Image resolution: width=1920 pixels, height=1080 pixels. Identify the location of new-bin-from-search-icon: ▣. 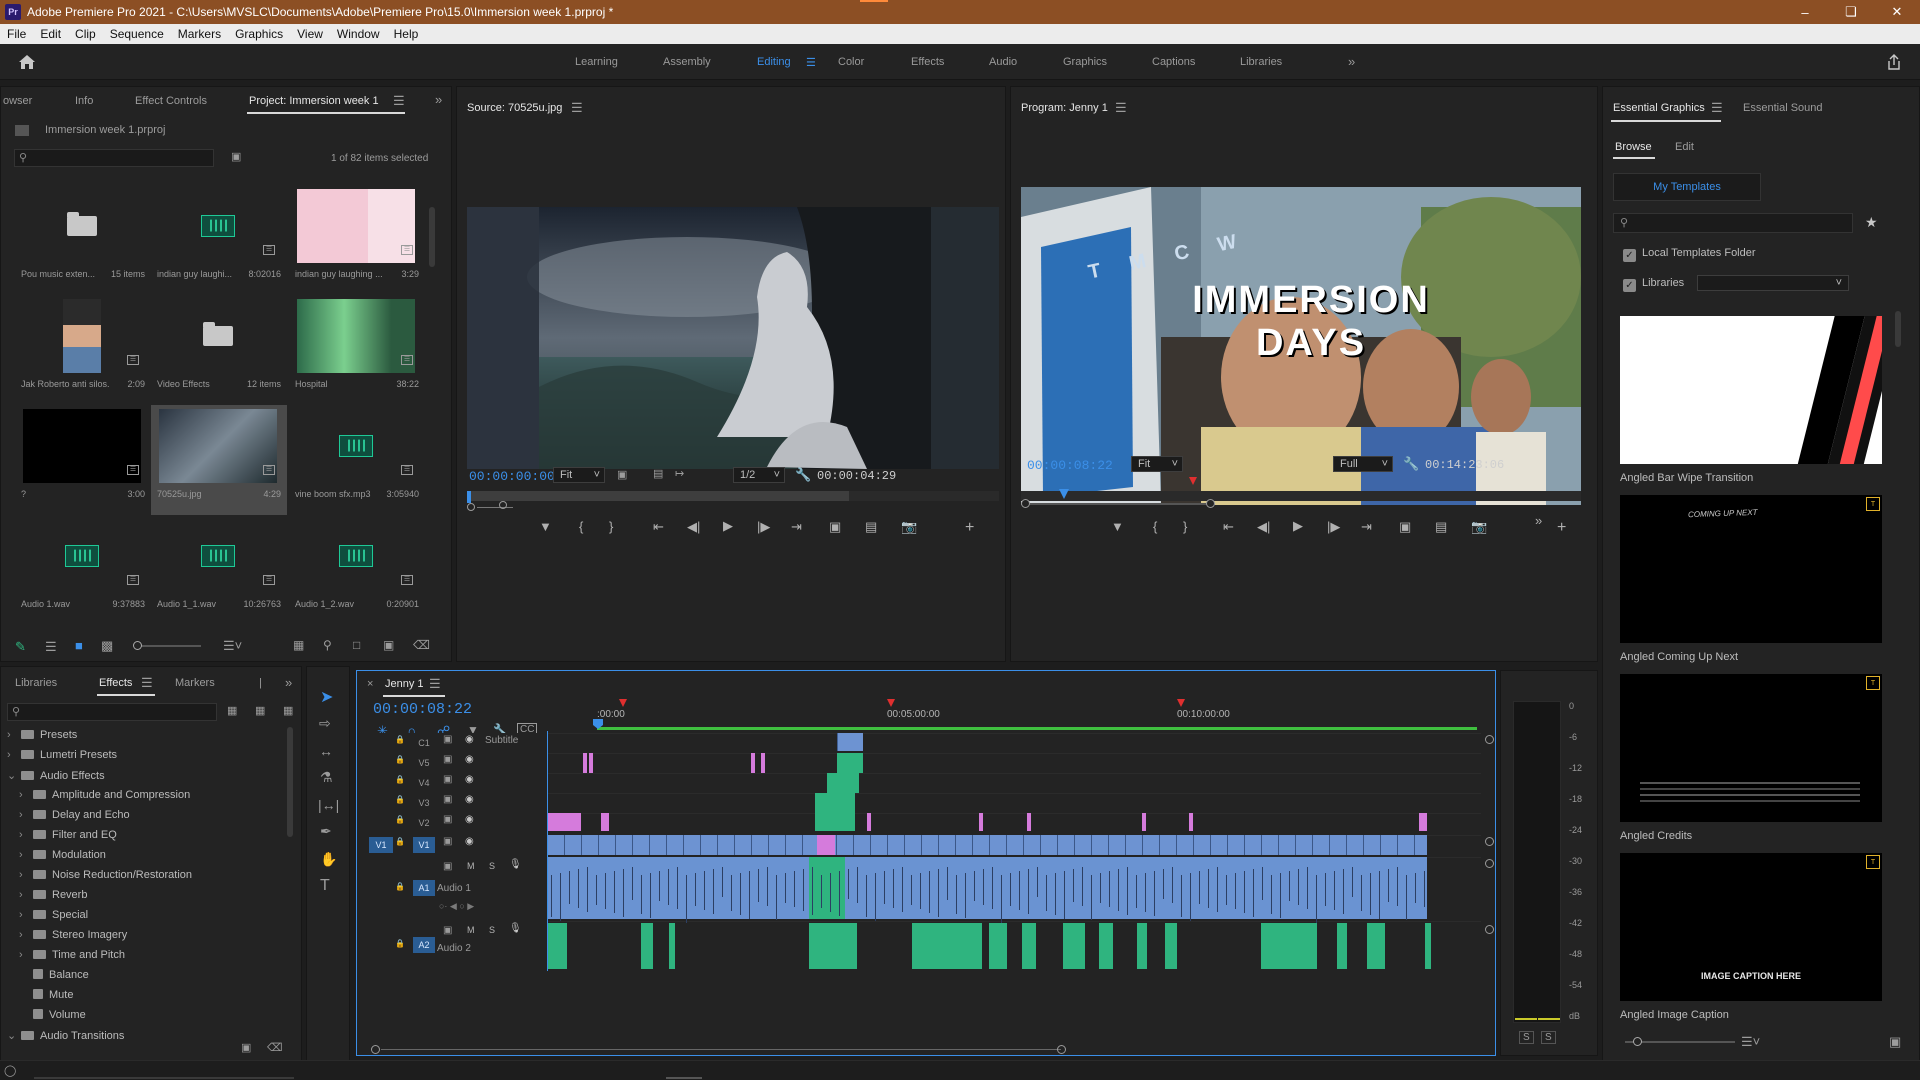
(236, 156).